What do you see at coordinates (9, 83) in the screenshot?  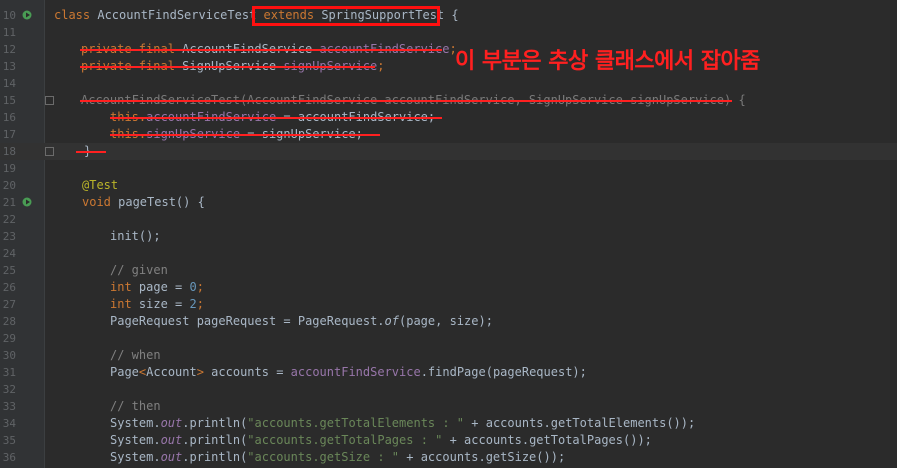 I see `line-number: 14` at bounding box center [9, 83].